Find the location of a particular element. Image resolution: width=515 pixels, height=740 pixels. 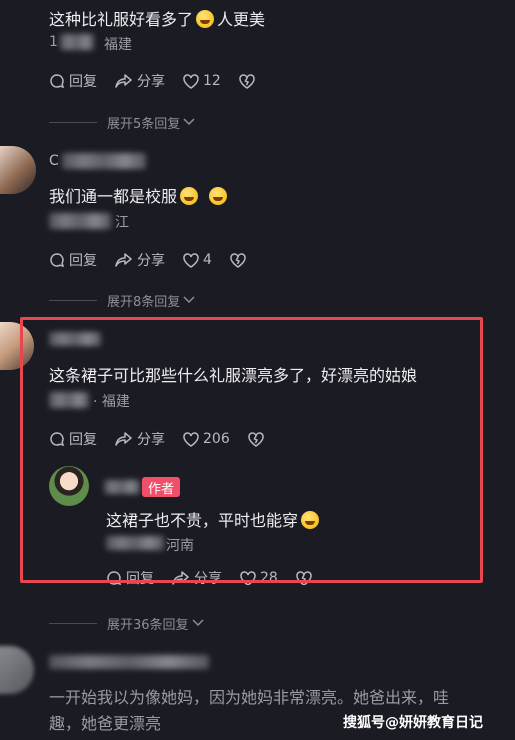

comment-2-location: 江 is located at coordinates (122, 223).